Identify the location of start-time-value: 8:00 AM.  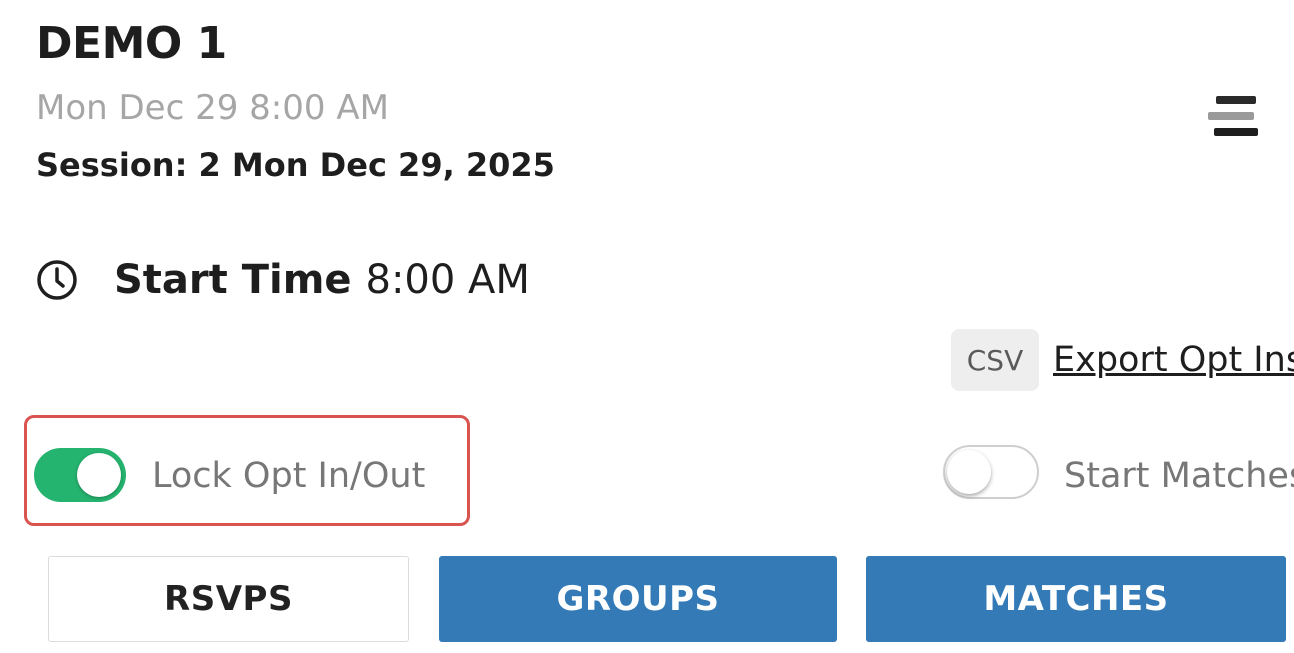
(447, 280).